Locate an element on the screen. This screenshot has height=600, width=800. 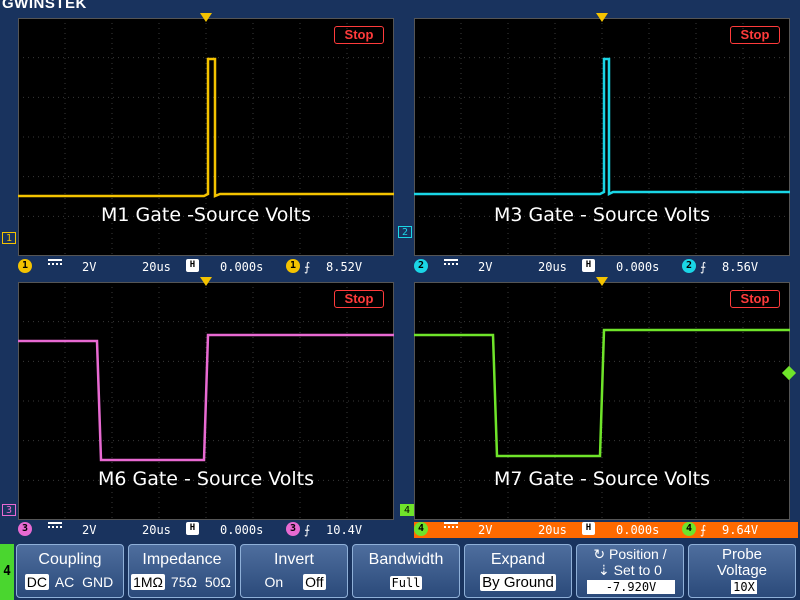
invert-on-option: On is located at coordinates (274, 582).